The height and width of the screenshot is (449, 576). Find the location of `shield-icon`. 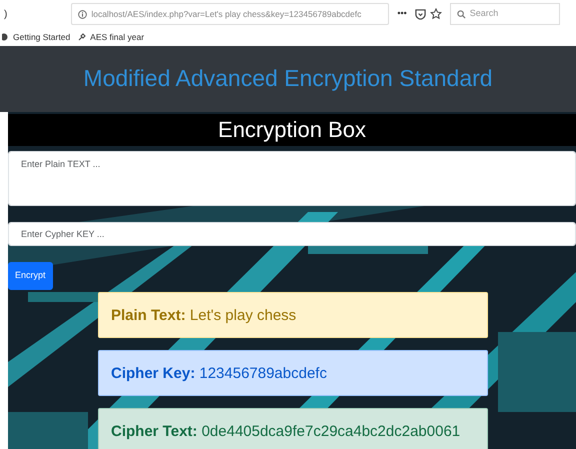

shield-icon is located at coordinates (420, 14).